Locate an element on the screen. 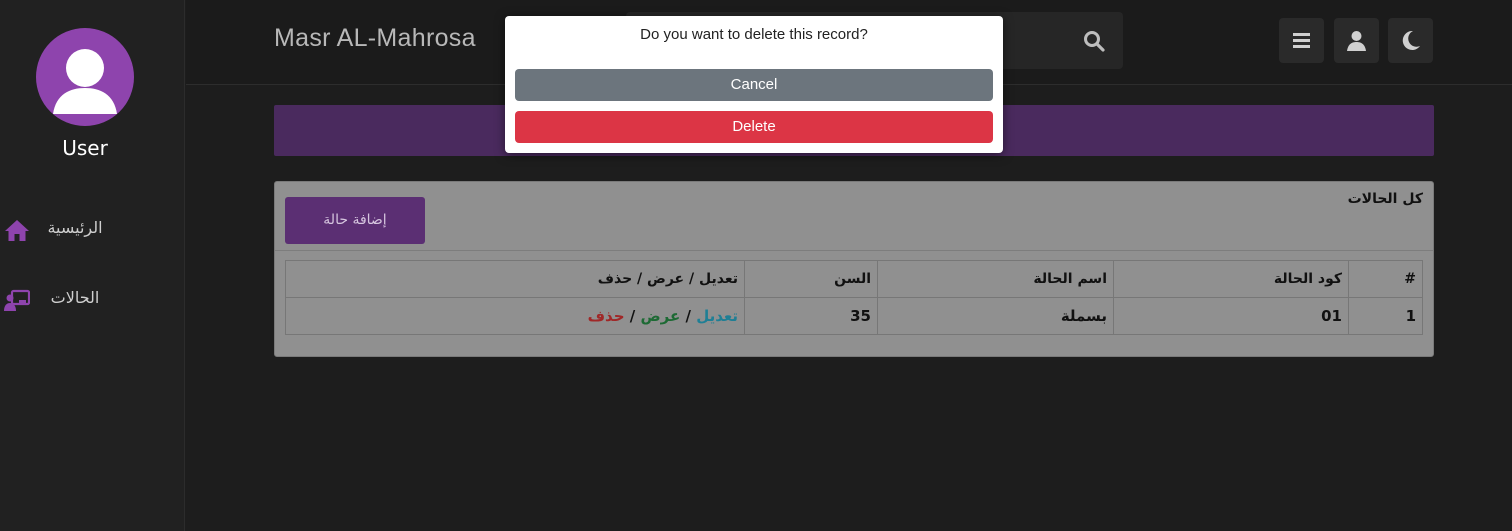 This screenshot has width=1512, height=531. sidebar: User الرئيسية الحالات is located at coordinates (92, 265).